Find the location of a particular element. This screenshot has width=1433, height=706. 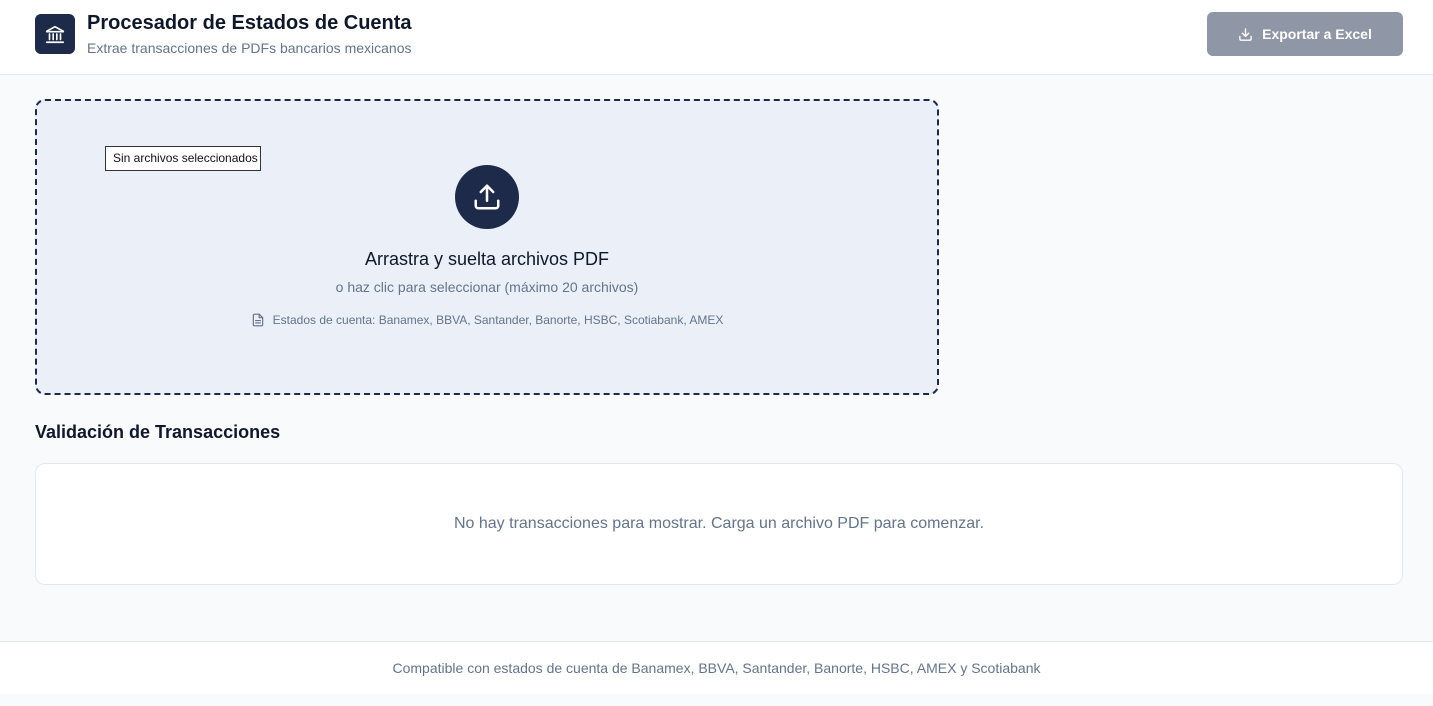

upload-icon is located at coordinates (487, 197).